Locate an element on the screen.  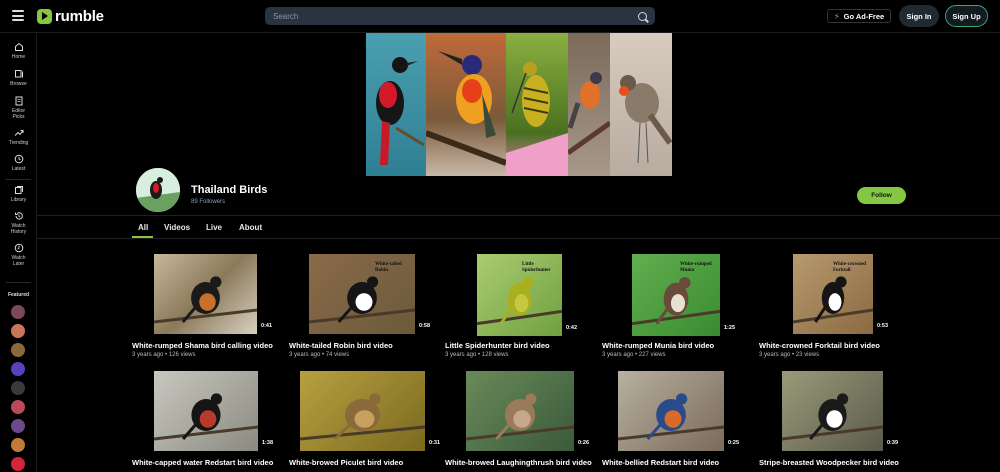
sidebar-item-library: Library is located at coordinates (18, 194).